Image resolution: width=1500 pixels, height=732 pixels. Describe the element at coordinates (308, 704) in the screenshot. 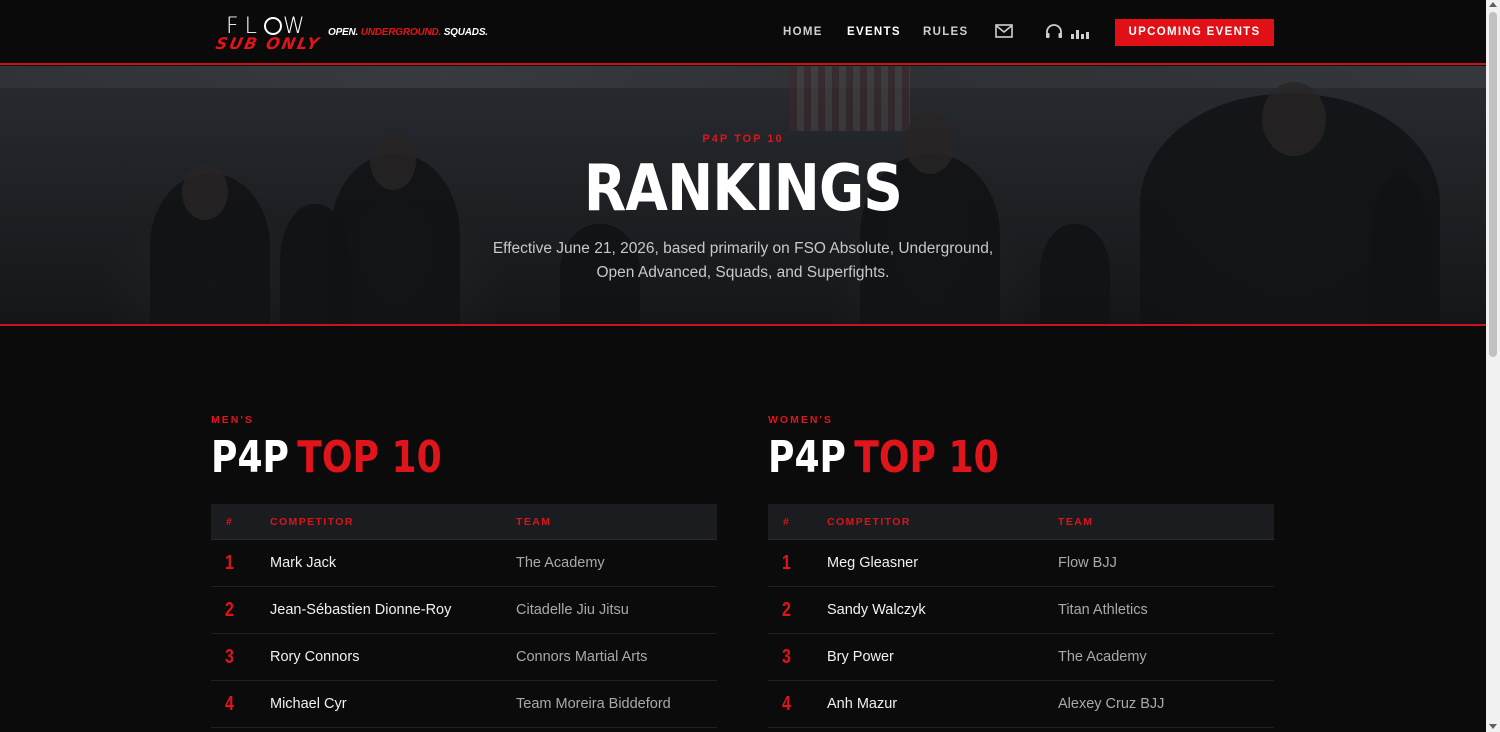

I see `competitor-name: Michael Cyr` at that location.